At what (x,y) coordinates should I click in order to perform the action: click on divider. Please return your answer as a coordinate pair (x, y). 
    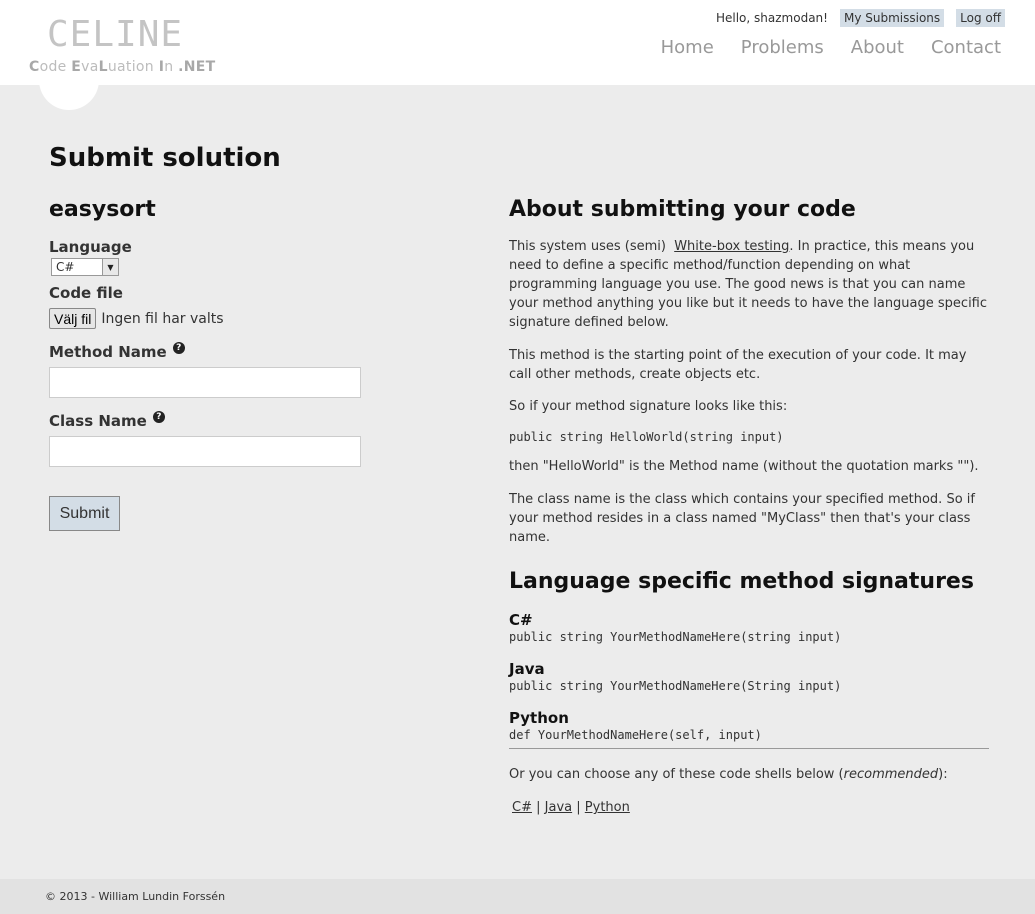
    Looking at the image, I should click on (749, 748).